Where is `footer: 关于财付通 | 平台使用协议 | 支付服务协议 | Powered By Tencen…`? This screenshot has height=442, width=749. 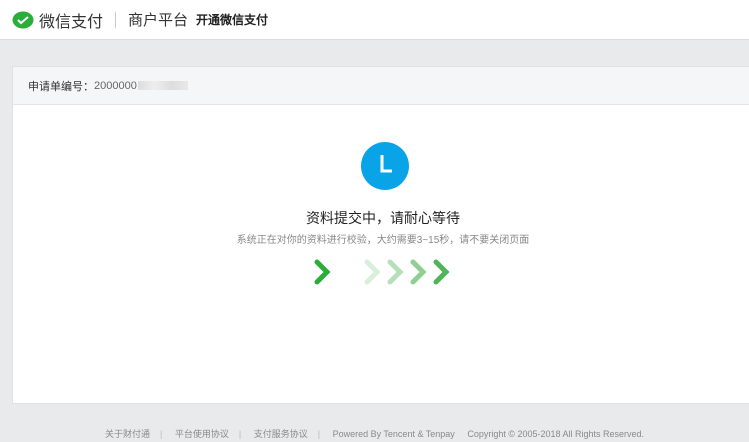
footer: 关于财付通 | 平台使用协议 | 支付服务协议 | Powered By Tencen… is located at coordinates (374, 434).